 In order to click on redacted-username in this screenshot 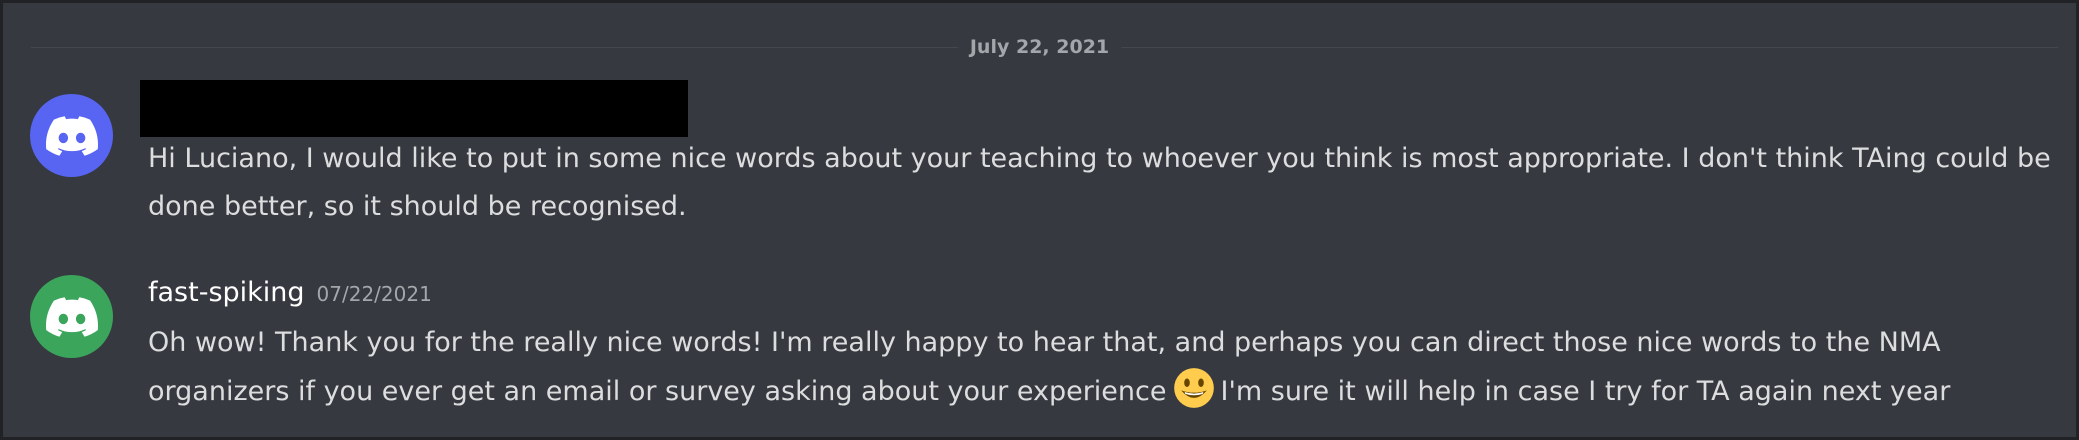, I will do `click(414, 108)`.